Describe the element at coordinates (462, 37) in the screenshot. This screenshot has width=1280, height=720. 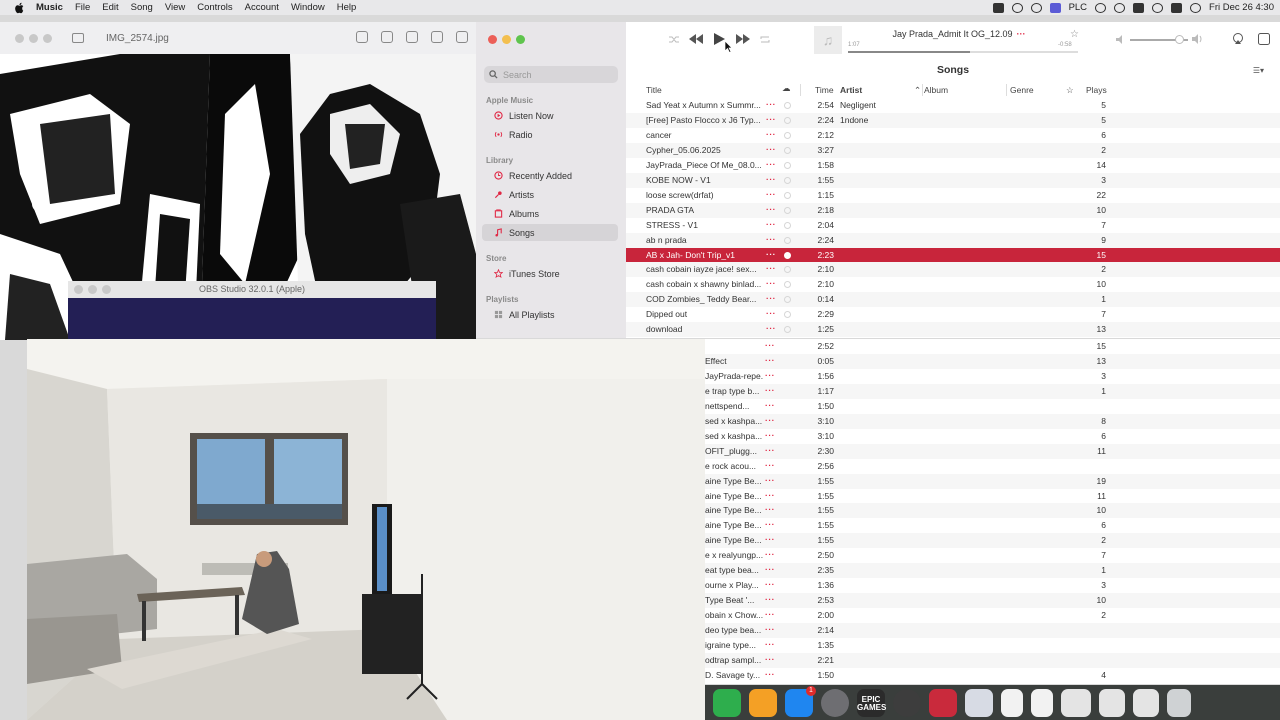
I see `markup-icon` at that location.